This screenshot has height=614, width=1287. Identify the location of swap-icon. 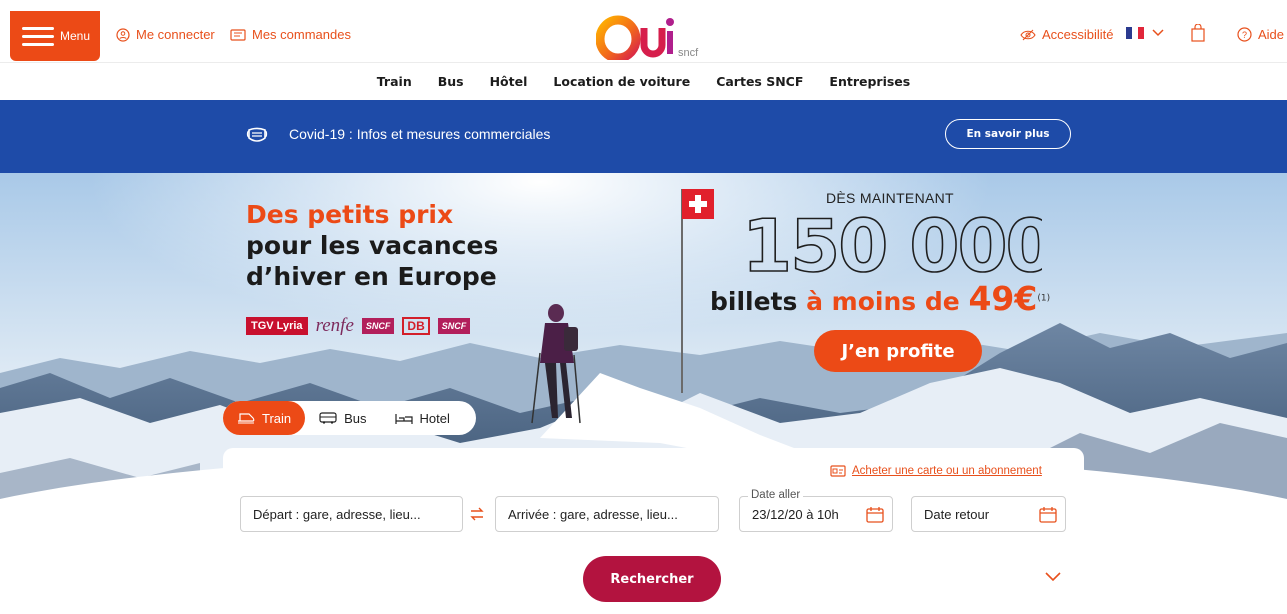
(477, 514).